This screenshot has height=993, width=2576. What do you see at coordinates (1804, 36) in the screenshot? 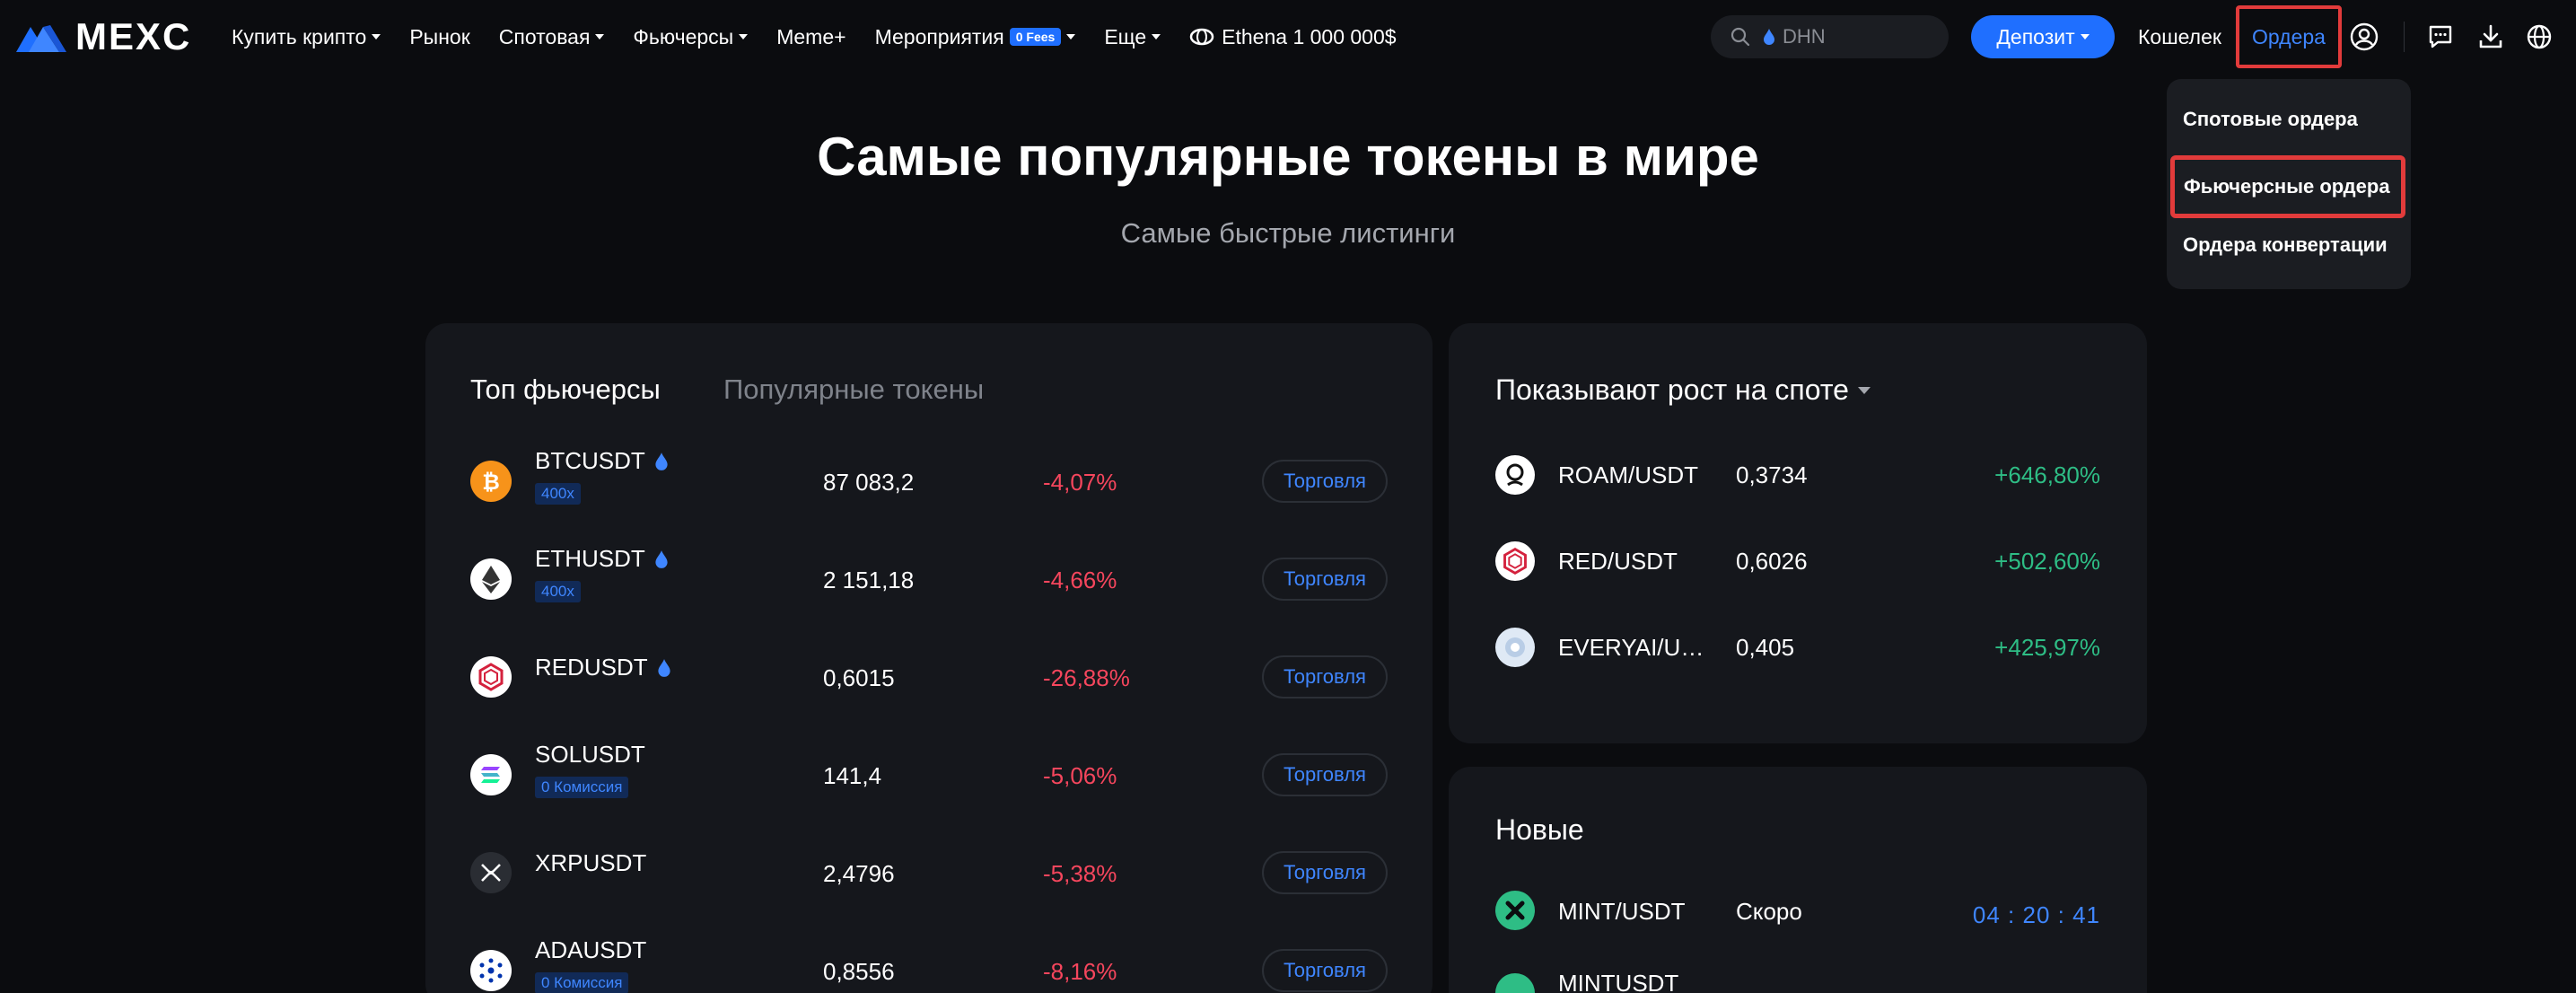
I see `search-placeholder: DHN` at bounding box center [1804, 36].